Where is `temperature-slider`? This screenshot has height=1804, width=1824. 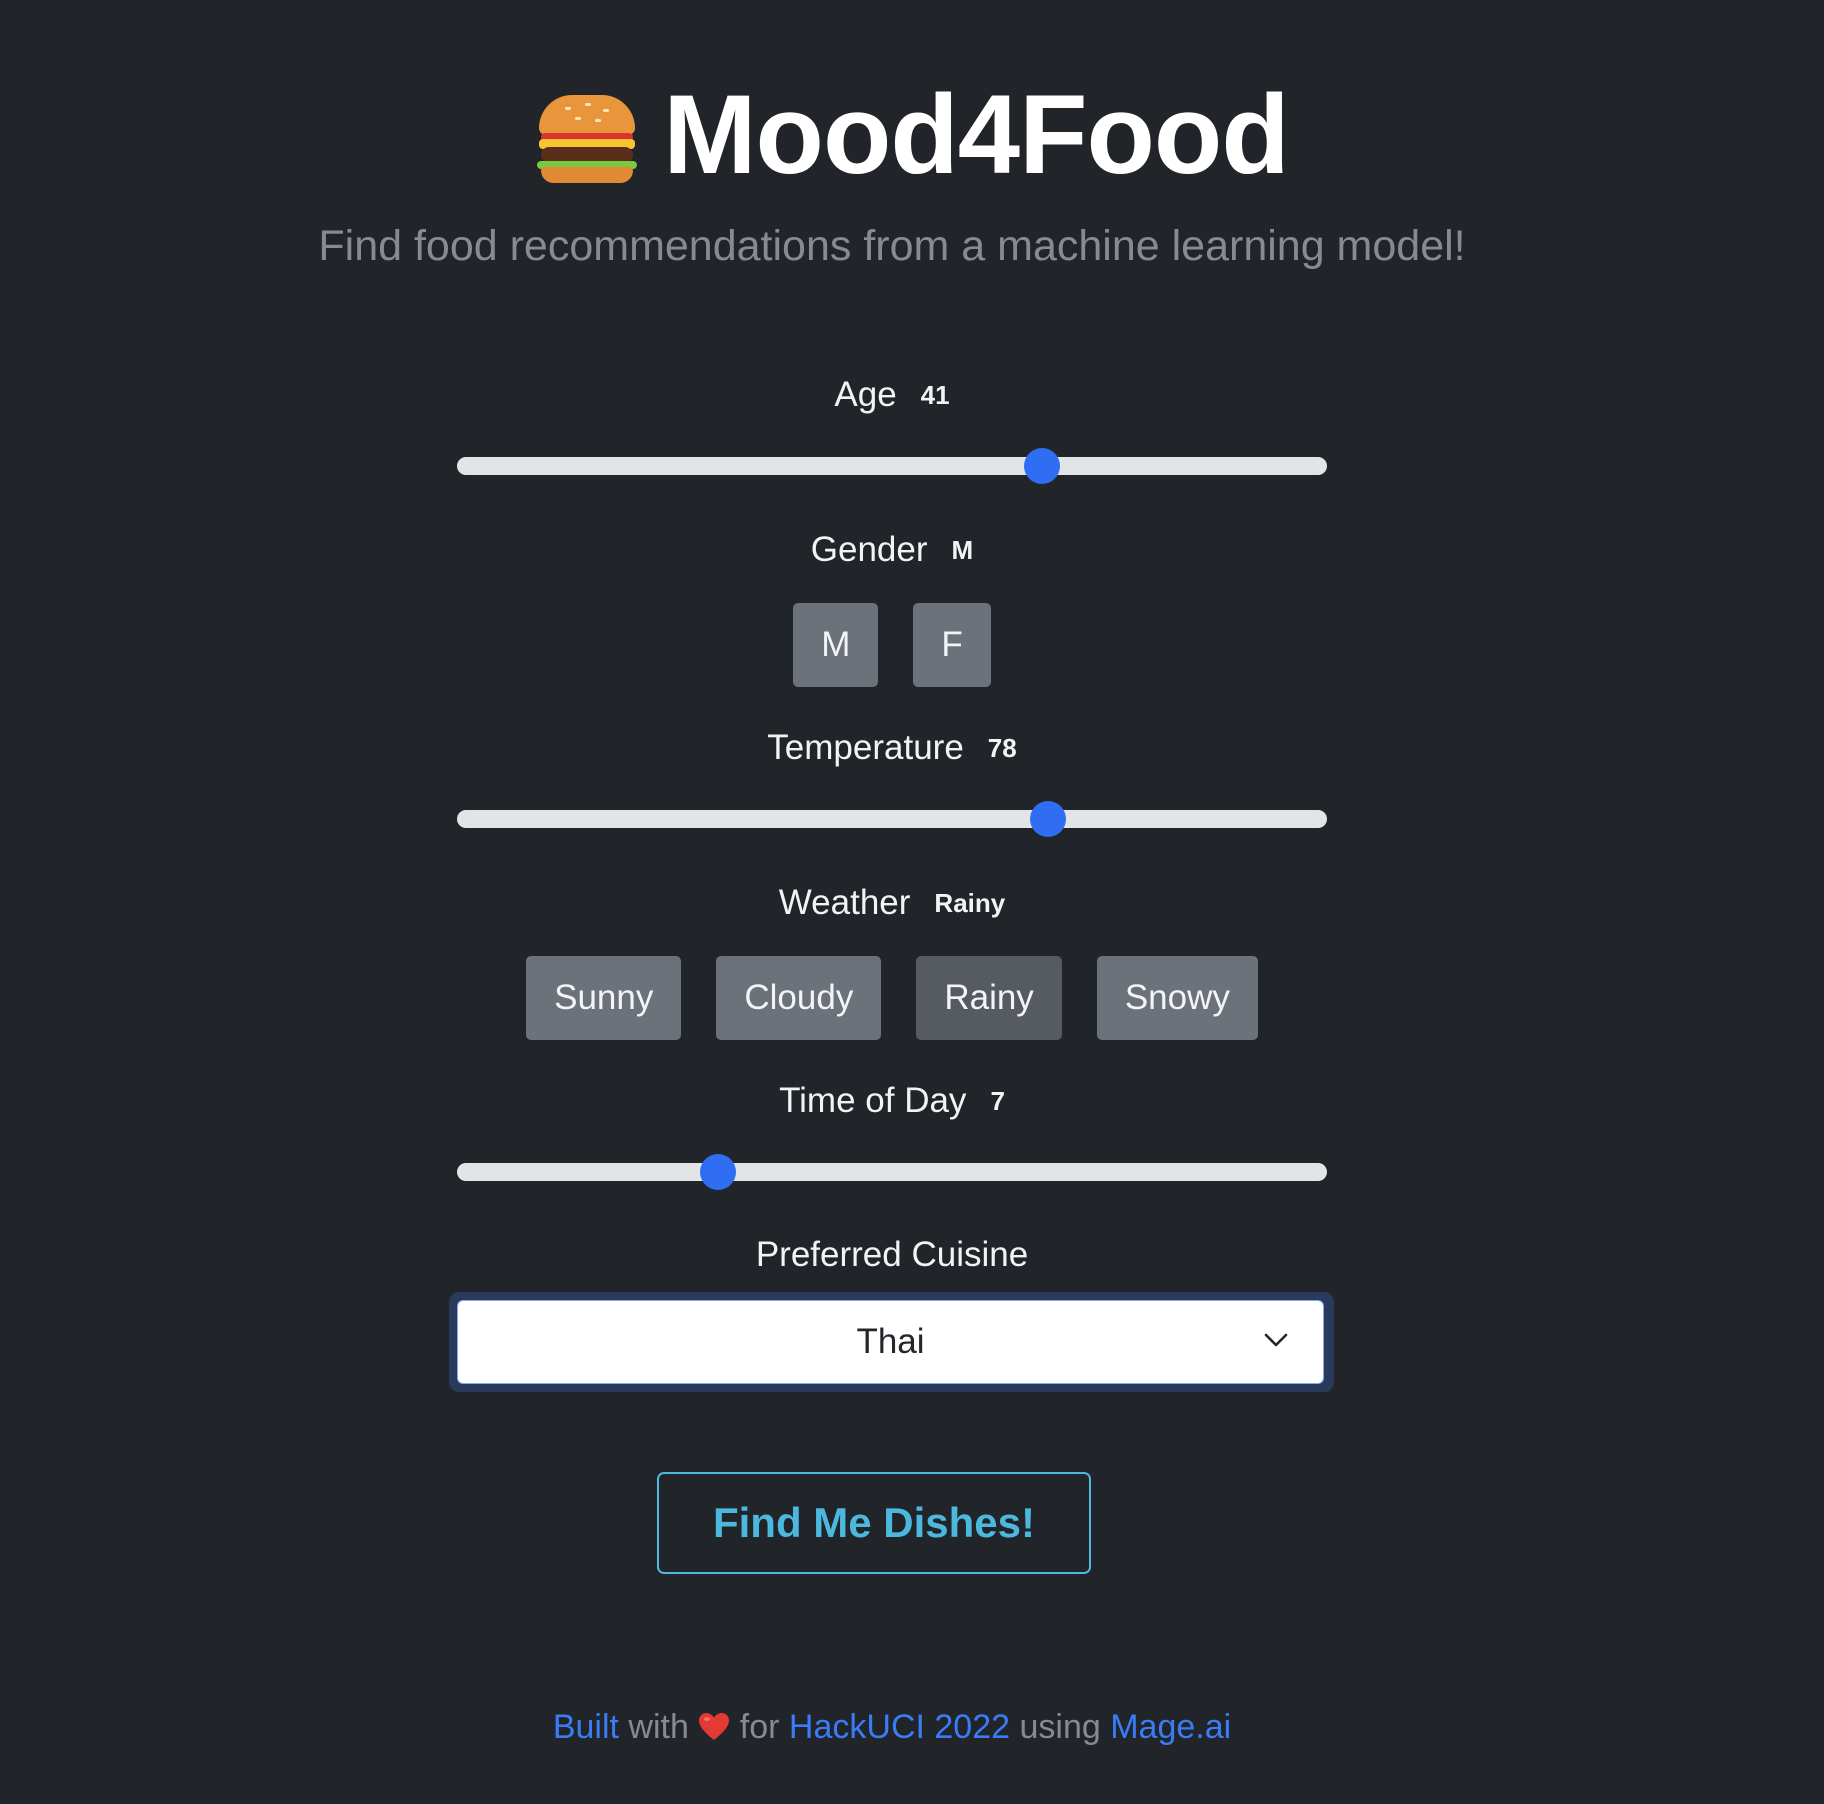 temperature-slider is located at coordinates (892, 819).